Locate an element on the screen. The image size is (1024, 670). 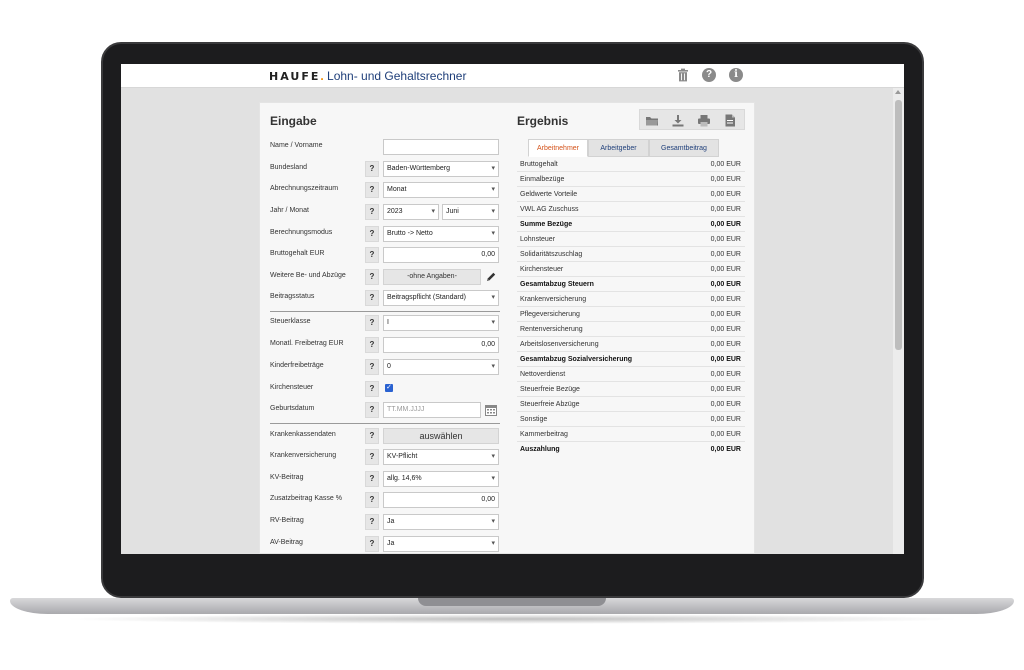
row-geburtsdatum: Geburtsdatum ? TT.MM.JJJJ is located at coordinates (385, 410).